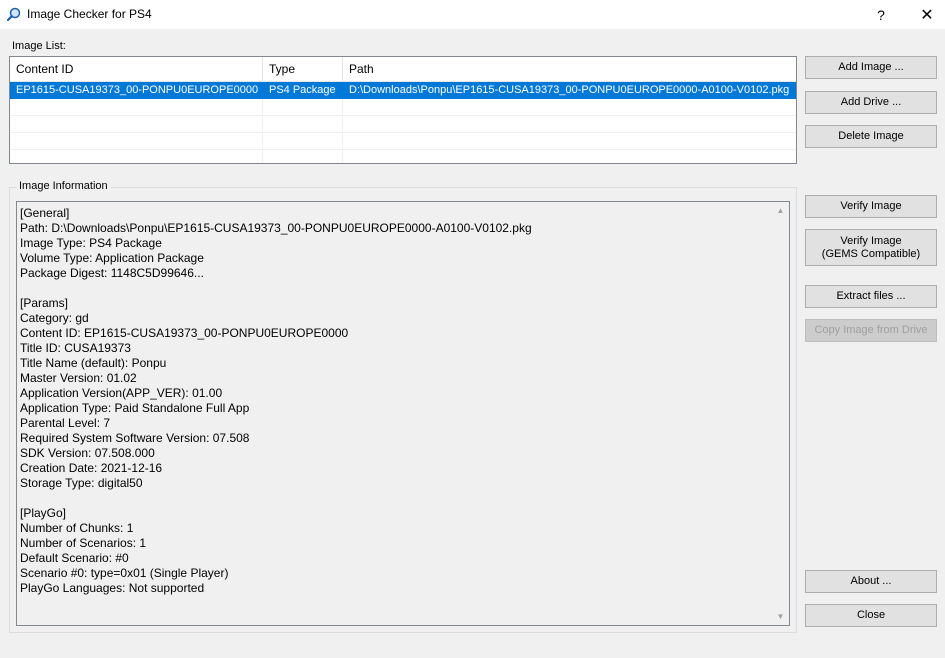 The image size is (945, 658). Describe the element at coordinates (871, 136) in the screenshot. I see `delete-image-button: Delete Image` at that location.